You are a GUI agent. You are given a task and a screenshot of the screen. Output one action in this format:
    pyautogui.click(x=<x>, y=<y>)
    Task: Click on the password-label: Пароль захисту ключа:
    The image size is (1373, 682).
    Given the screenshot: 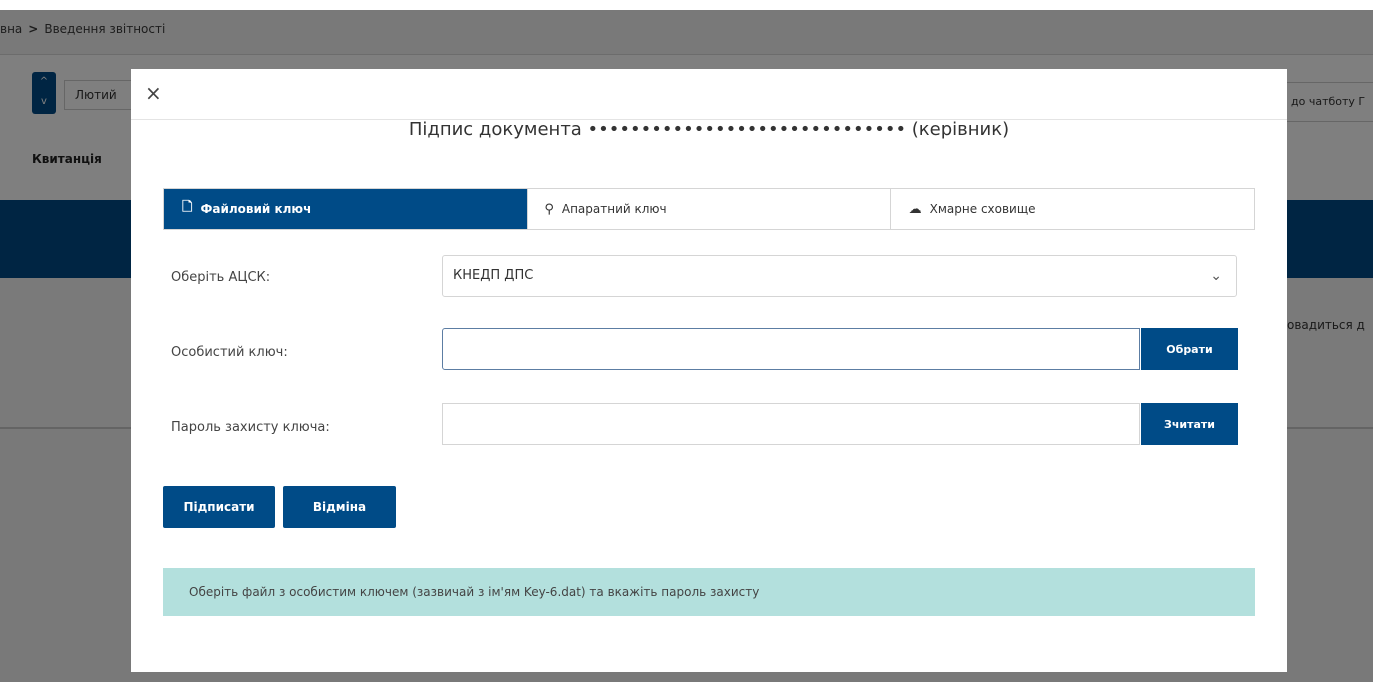 What is the action you would take?
    pyautogui.click(x=250, y=427)
    